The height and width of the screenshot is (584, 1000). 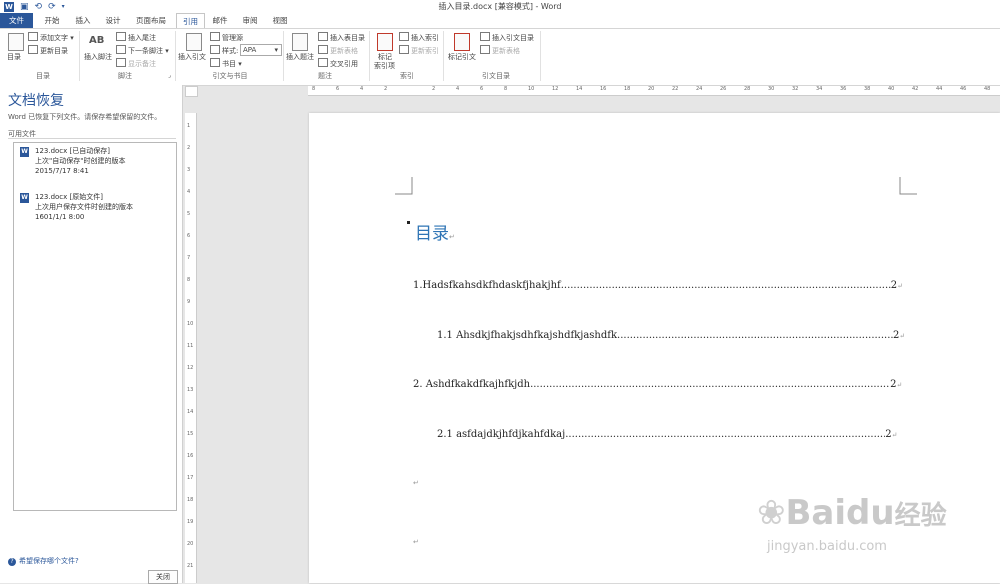 I want to click on ruler-tick-label: 24, so click(x=699, y=89).